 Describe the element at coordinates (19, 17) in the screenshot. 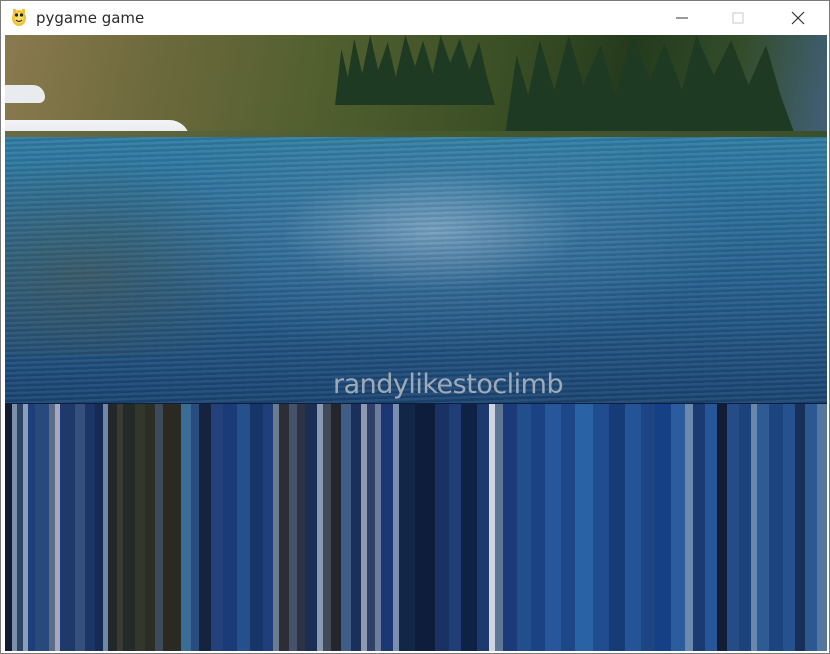

I see `pygame-snake-icon` at that location.